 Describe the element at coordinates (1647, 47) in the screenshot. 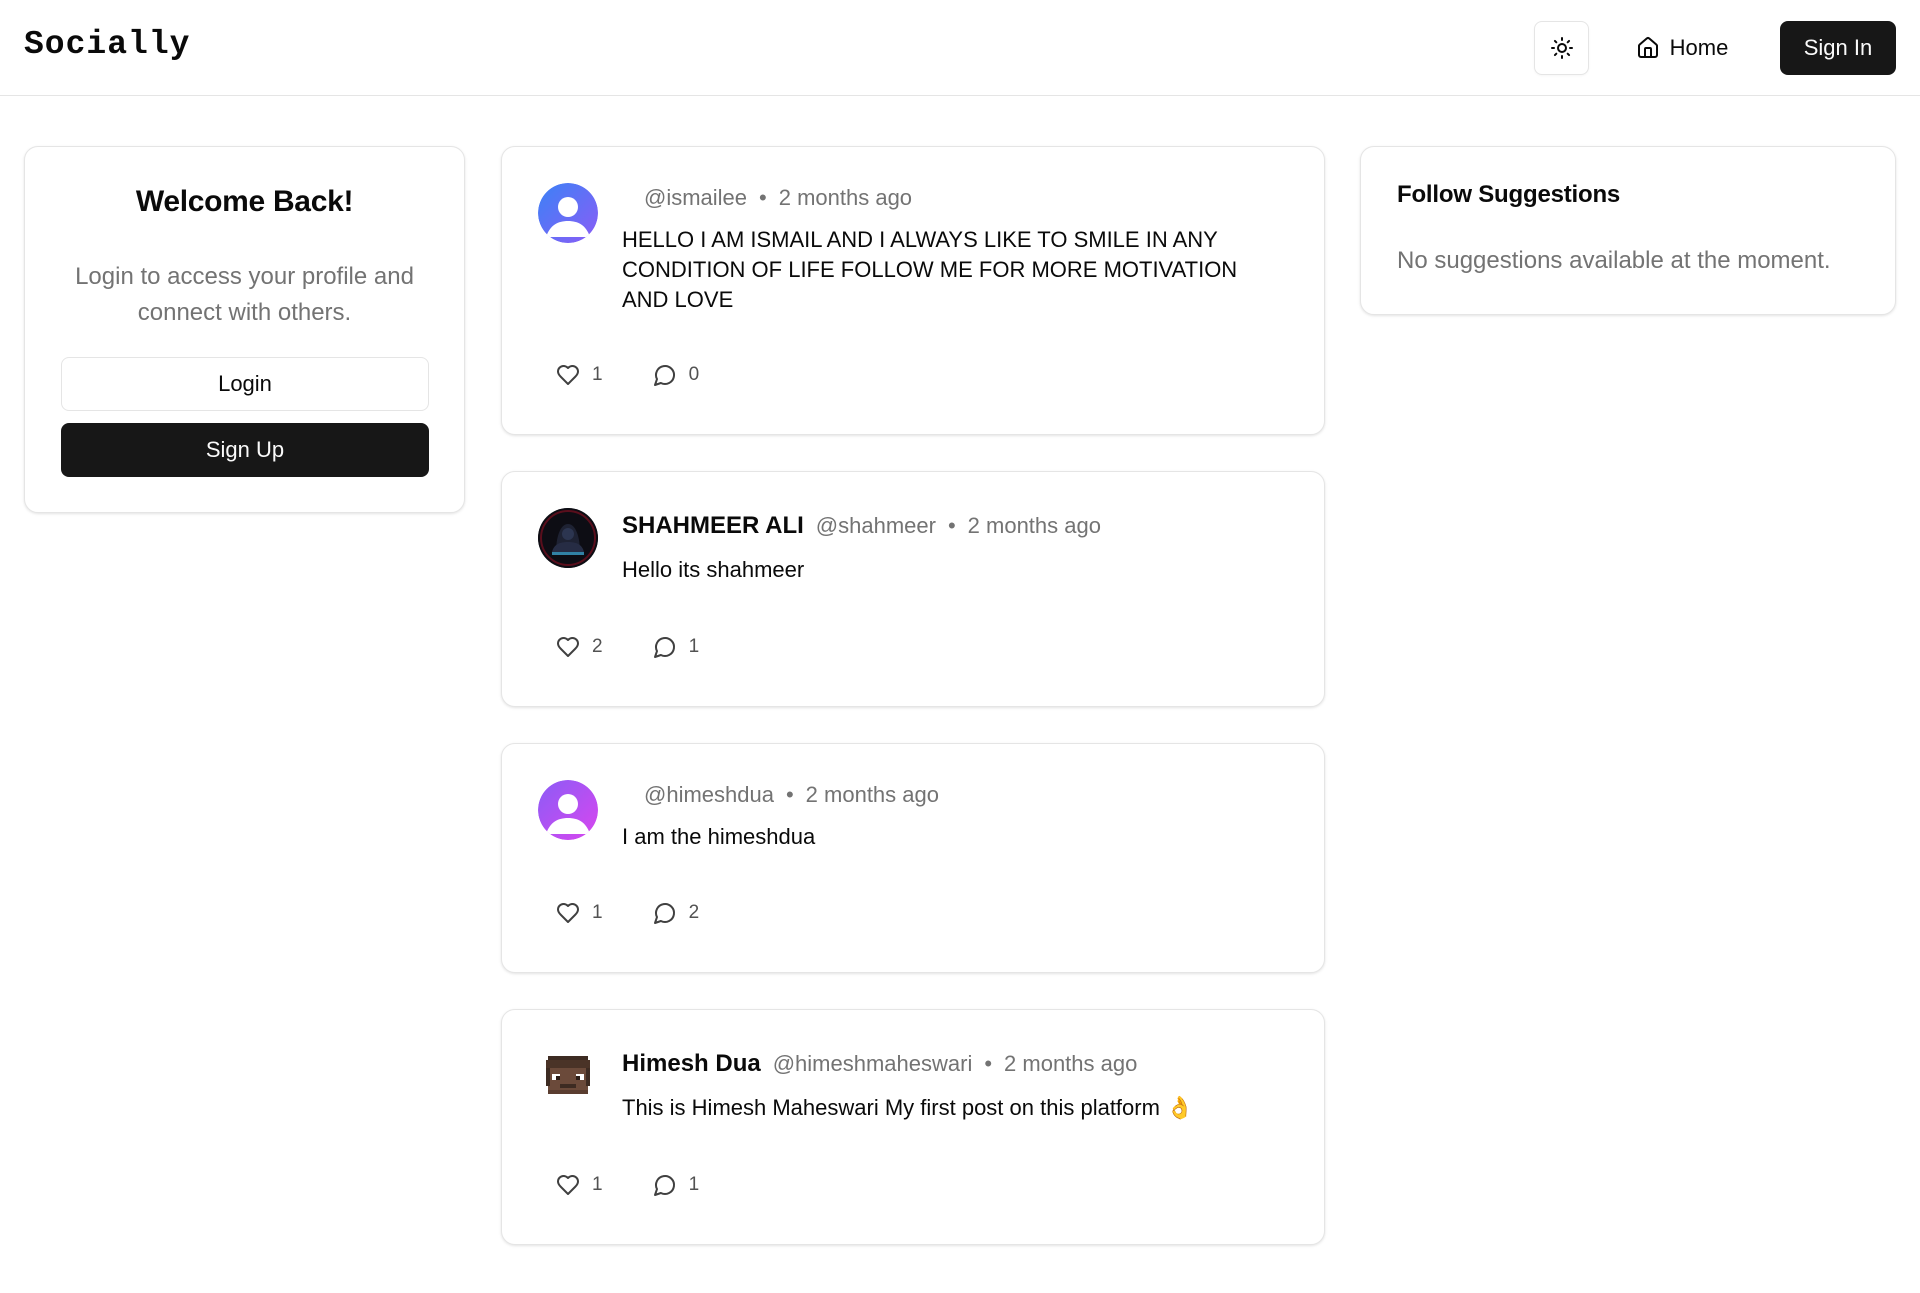

I see `home-icon` at that location.